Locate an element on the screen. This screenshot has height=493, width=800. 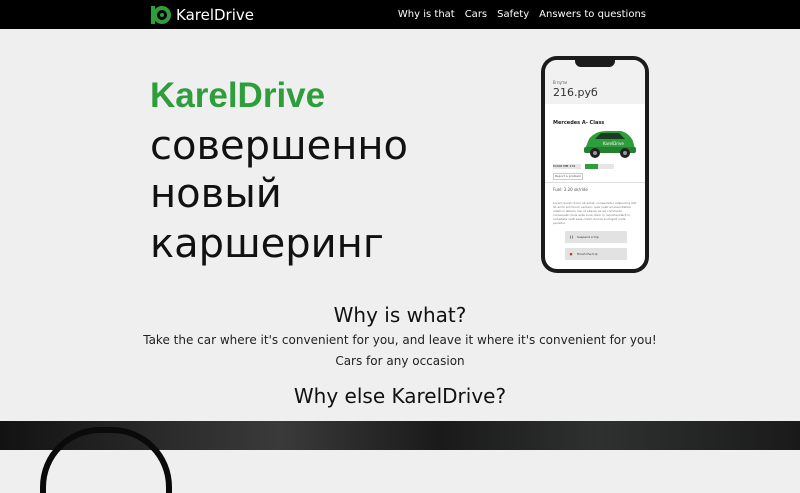
phone-on-the-way: В пути is located at coordinates (560, 82).